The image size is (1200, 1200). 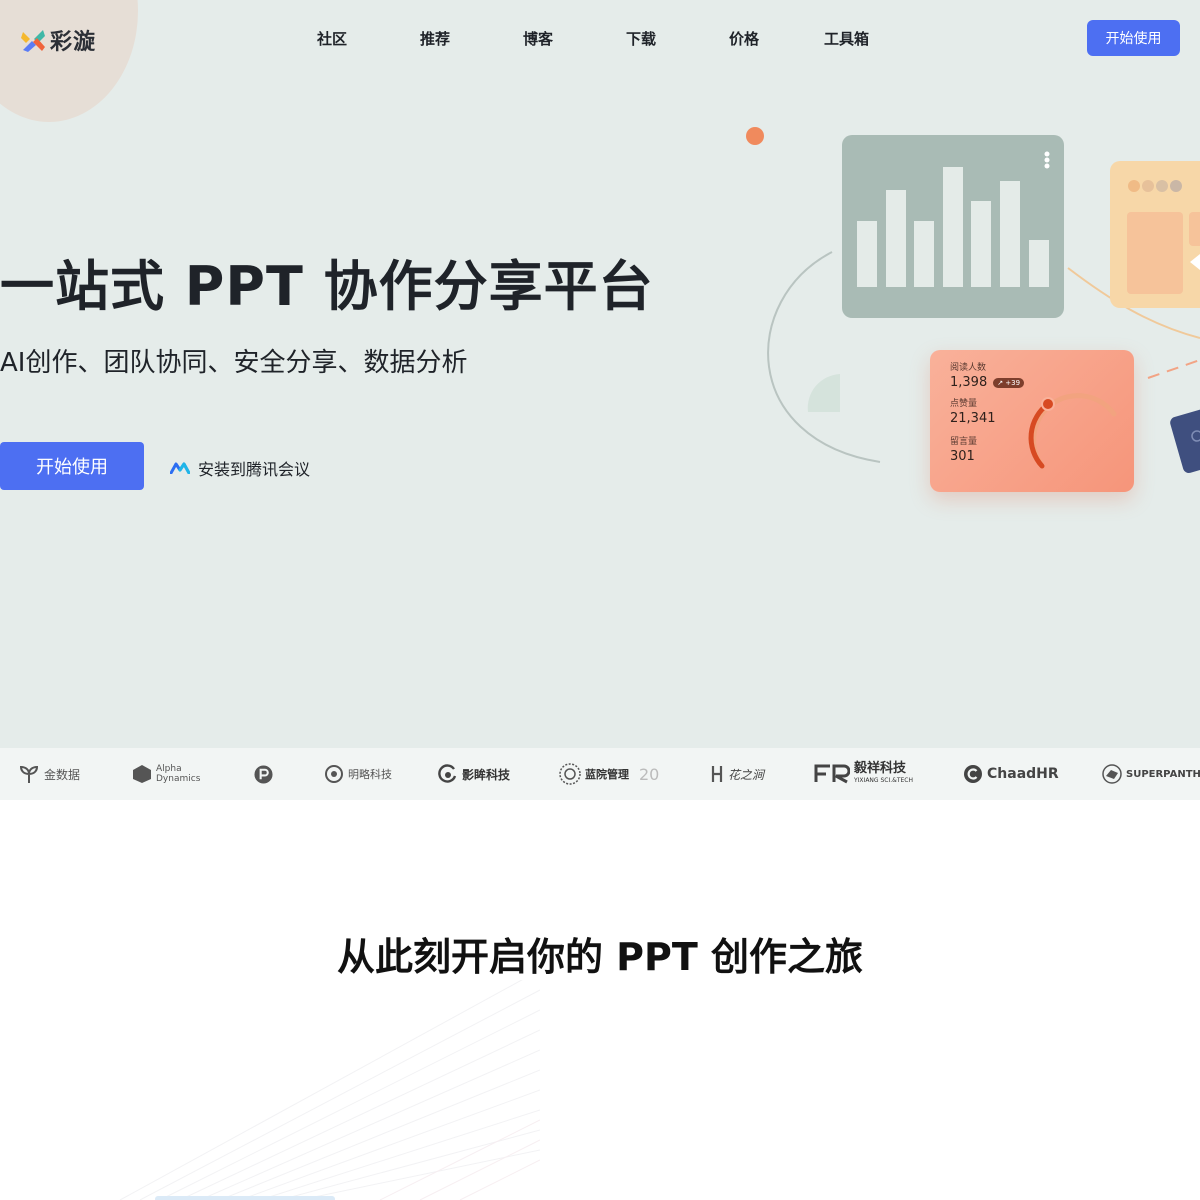 I want to click on install-tencent-meeting-link: 安装到腾讯会议, so click(x=240, y=468).